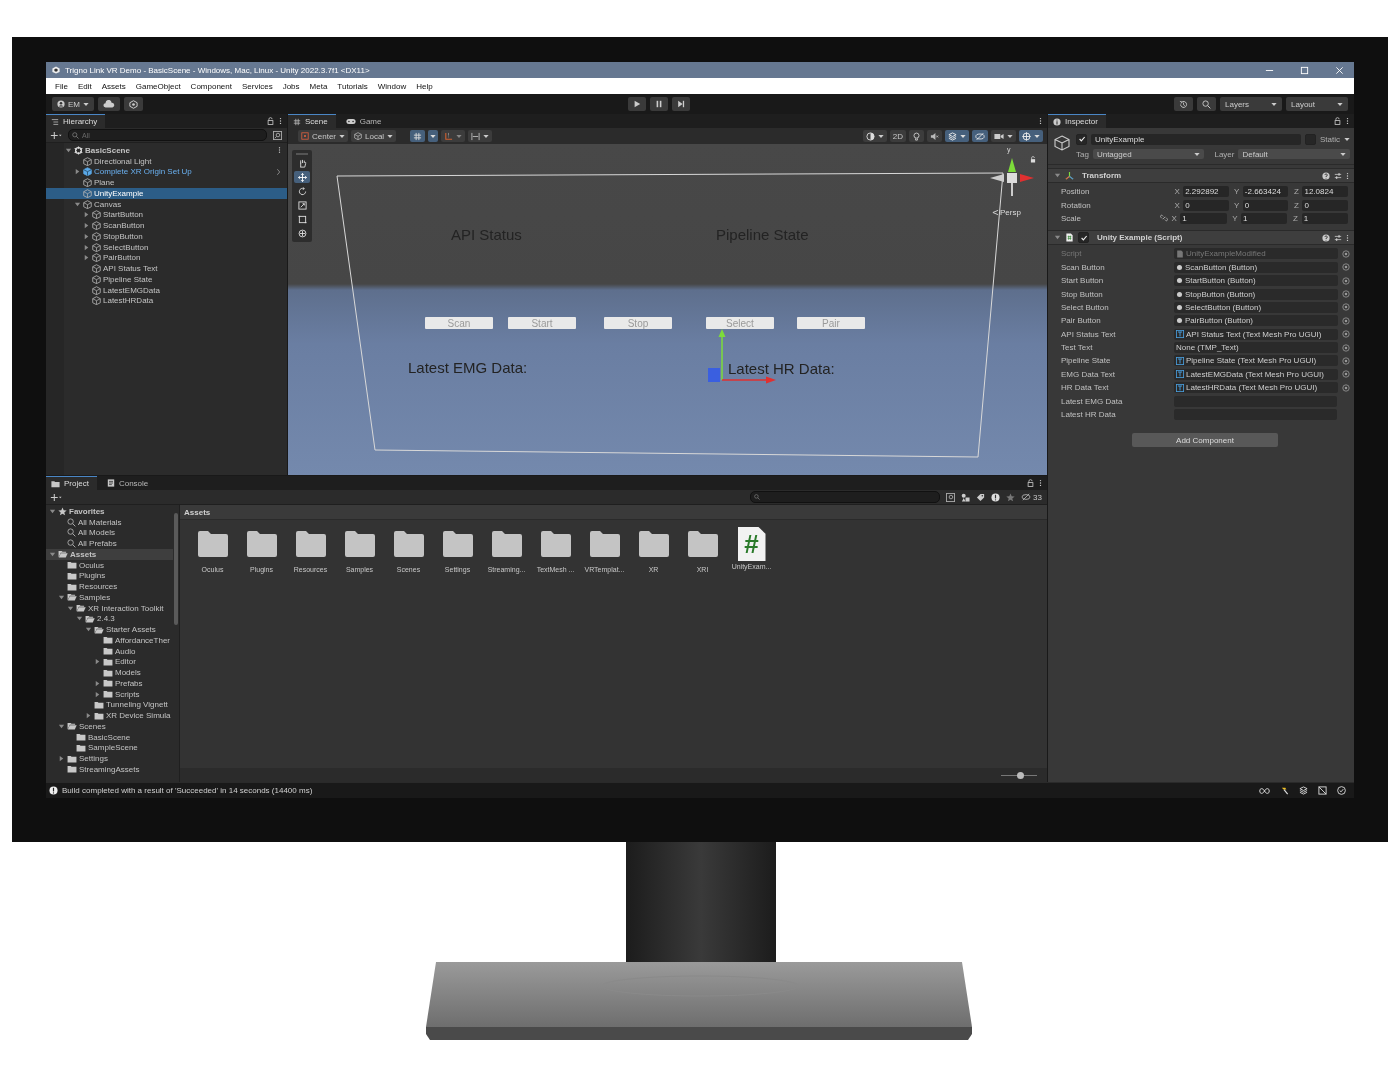  Describe the element at coordinates (323, 136) in the screenshot. I see `pivot-dropdown: Center` at that location.